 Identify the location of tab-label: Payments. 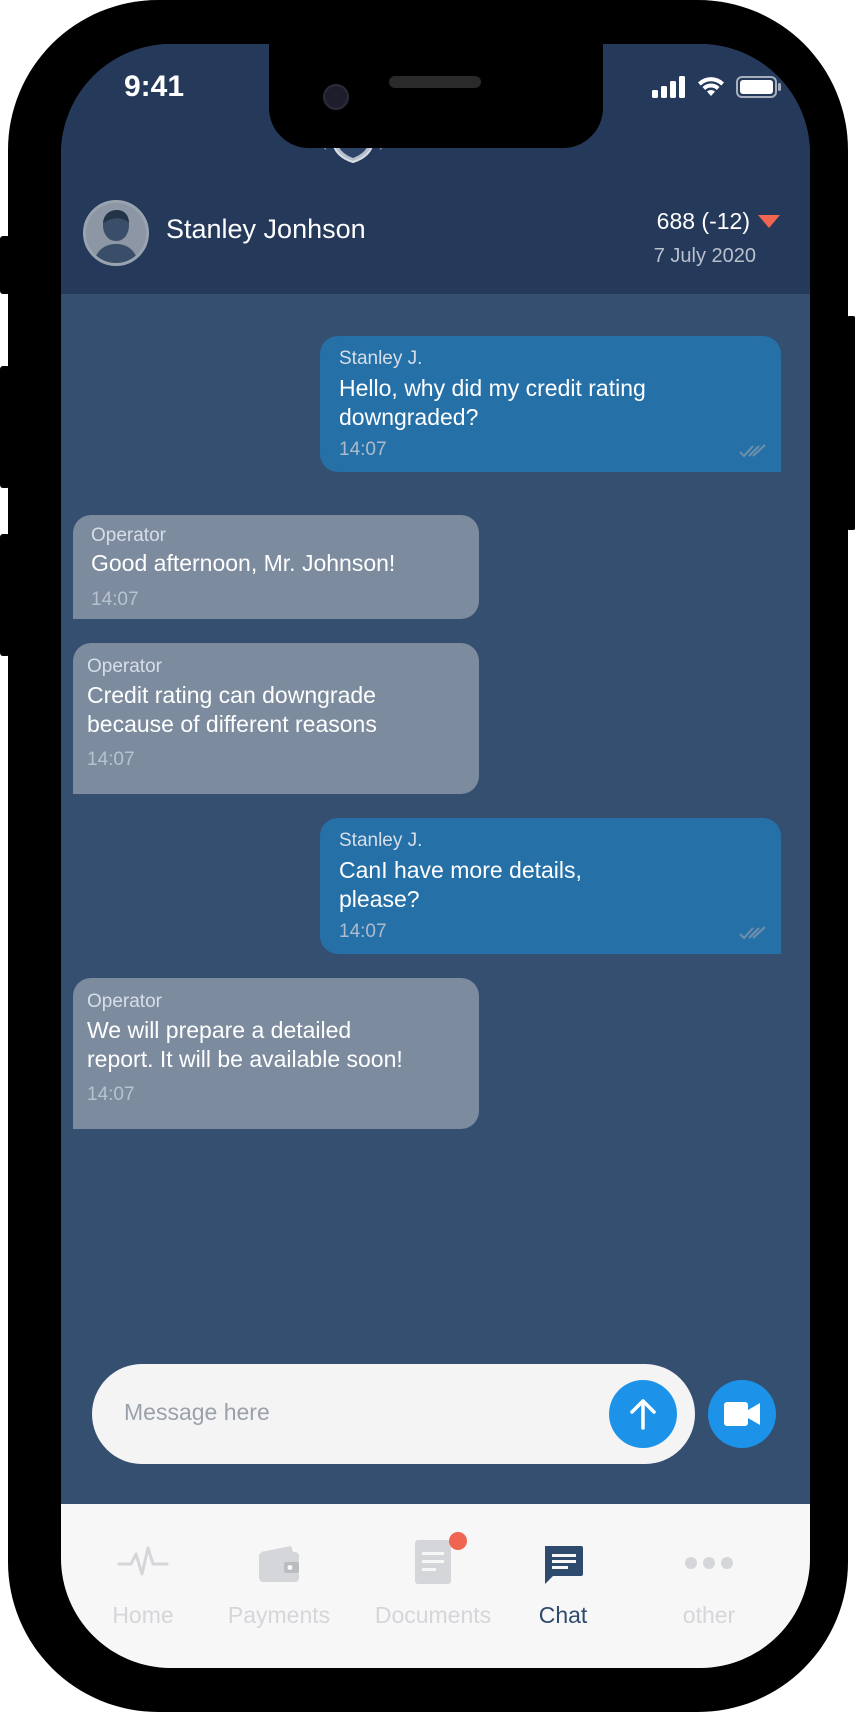
(279, 1615).